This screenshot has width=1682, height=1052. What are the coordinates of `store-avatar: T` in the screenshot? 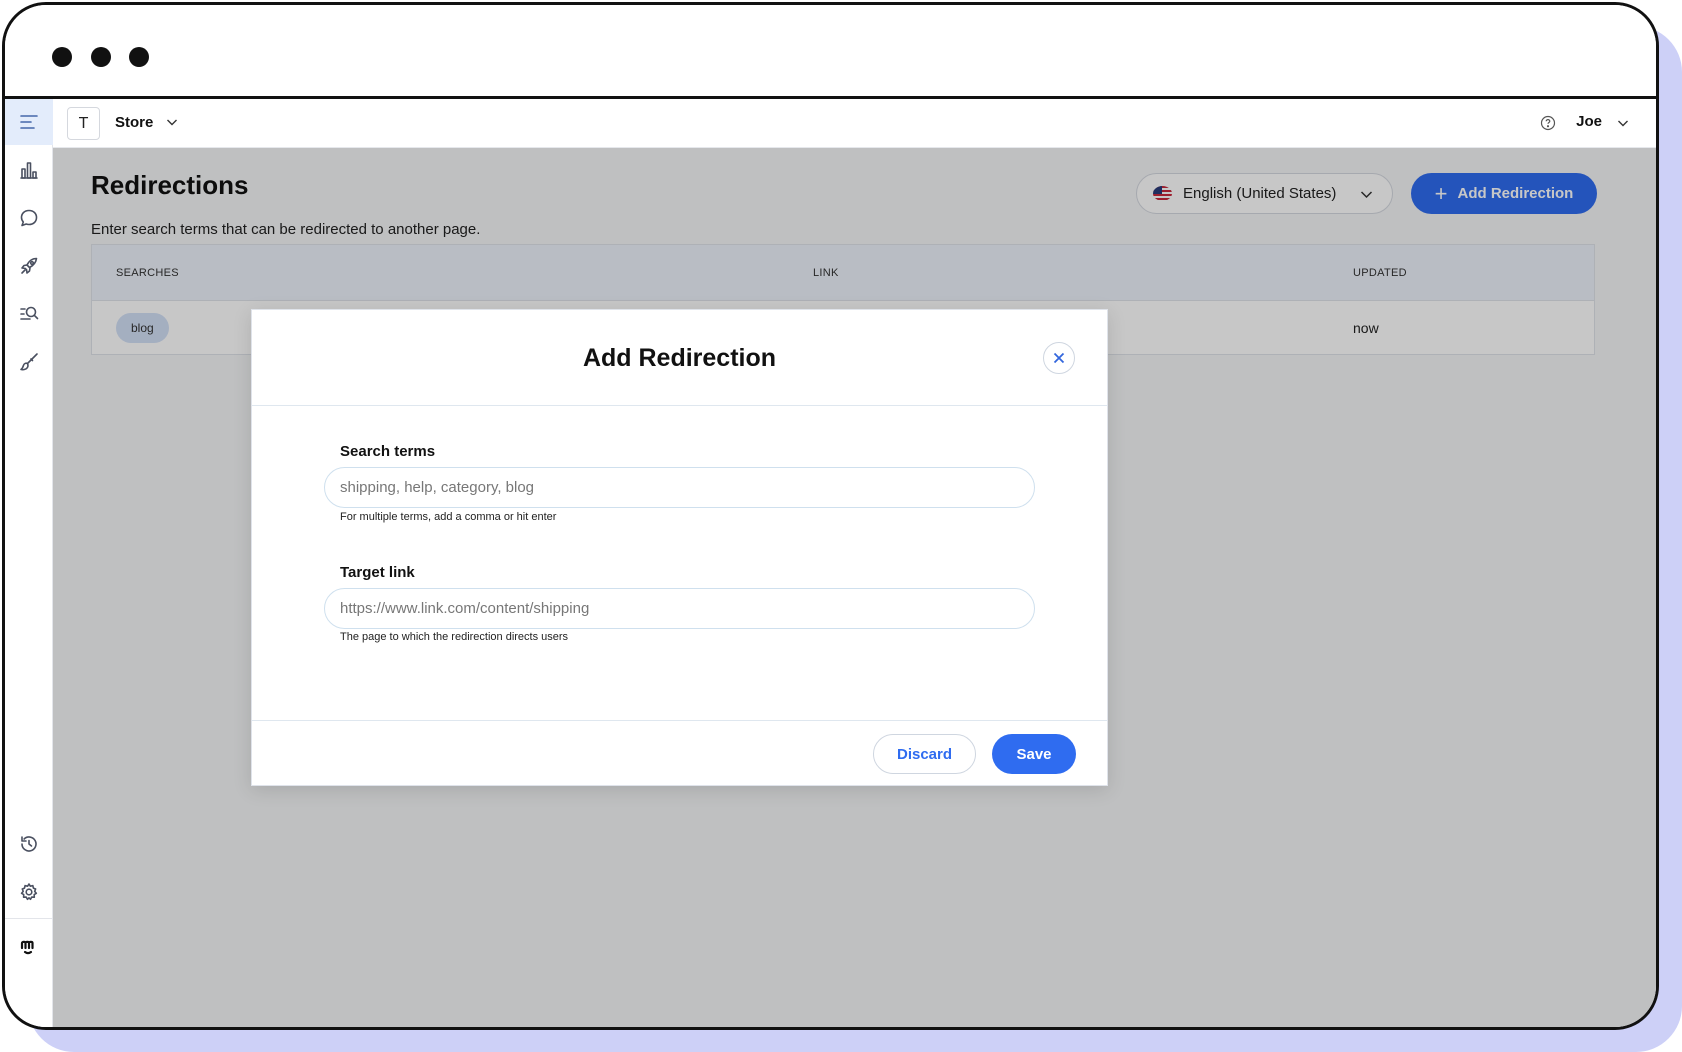 It's located at (83, 123).